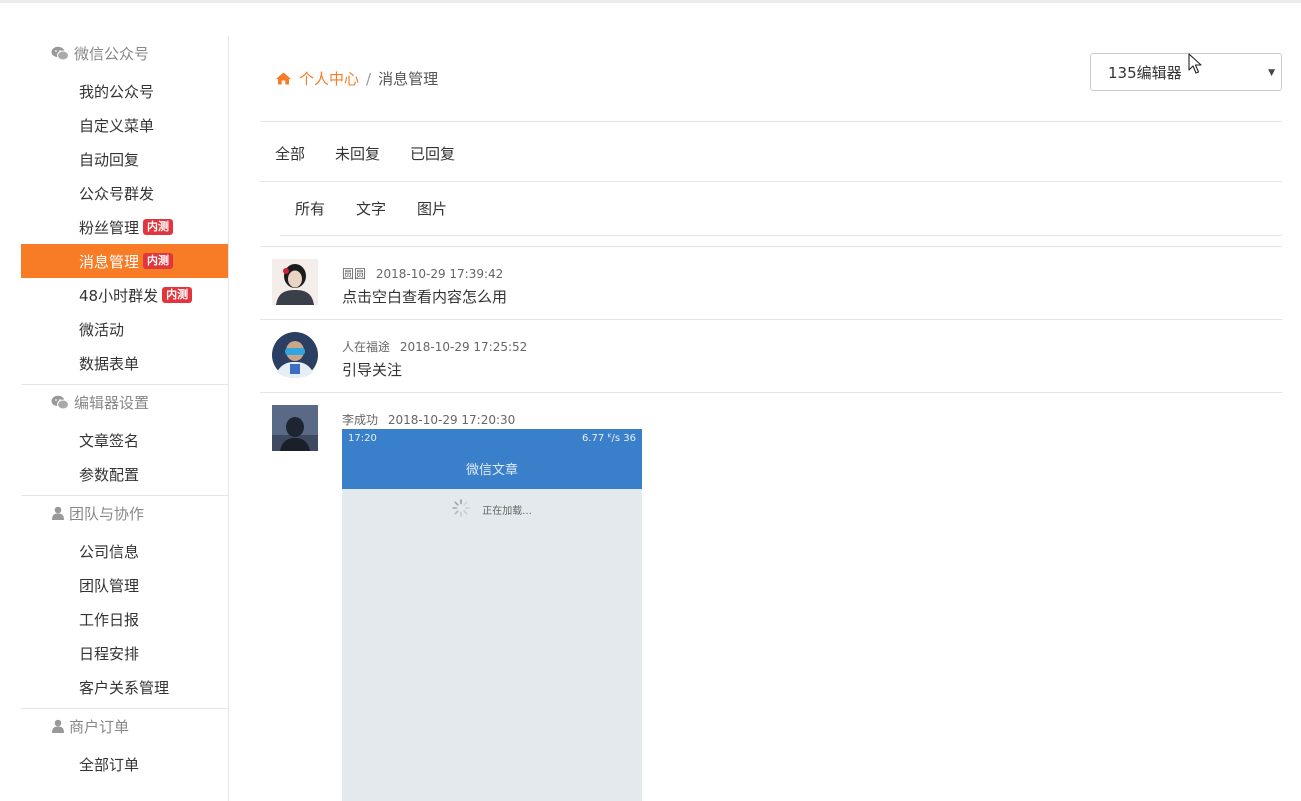  I want to click on sidebar-item-label: 48小时群发, so click(119, 295).